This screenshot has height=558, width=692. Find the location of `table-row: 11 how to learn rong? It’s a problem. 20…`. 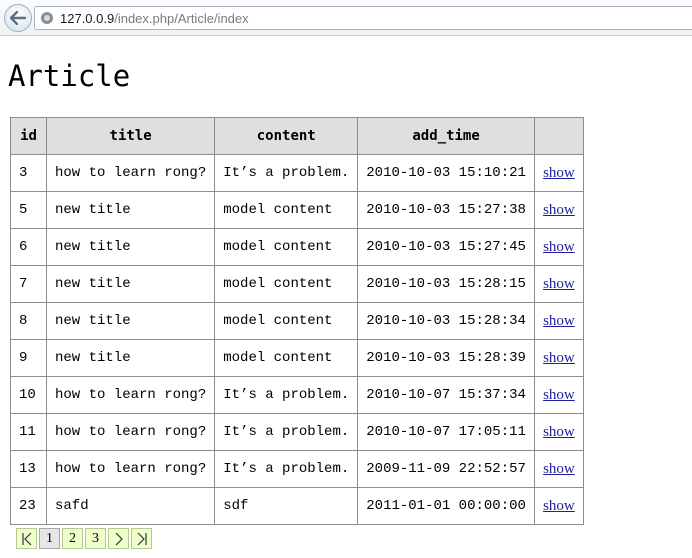

table-row: 11 how to learn rong? It’s a problem. 20… is located at coordinates (297, 432).